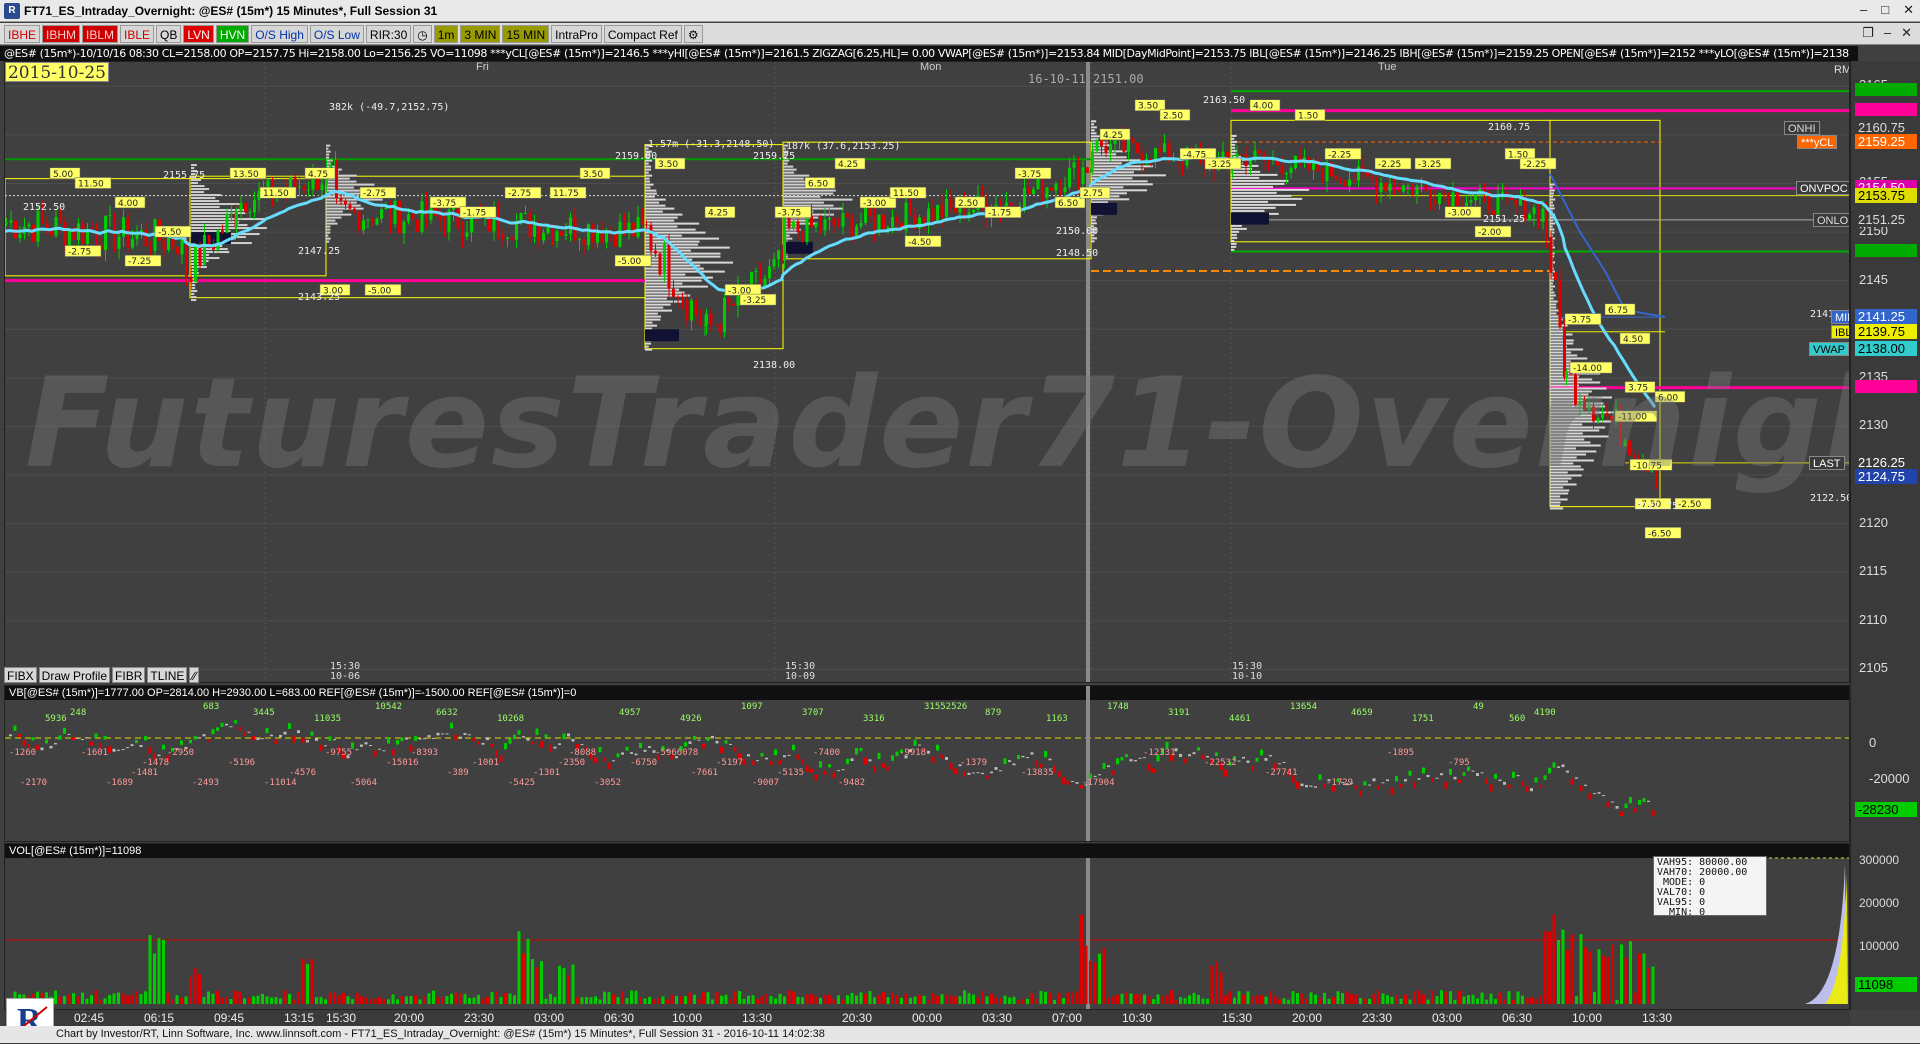 Image resolution: width=1920 pixels, height=1044 pixels. What do you see at coordinates (974, 763) in the screenshot?
I see `vb-value: -1379` at bounding box center [974, 763].